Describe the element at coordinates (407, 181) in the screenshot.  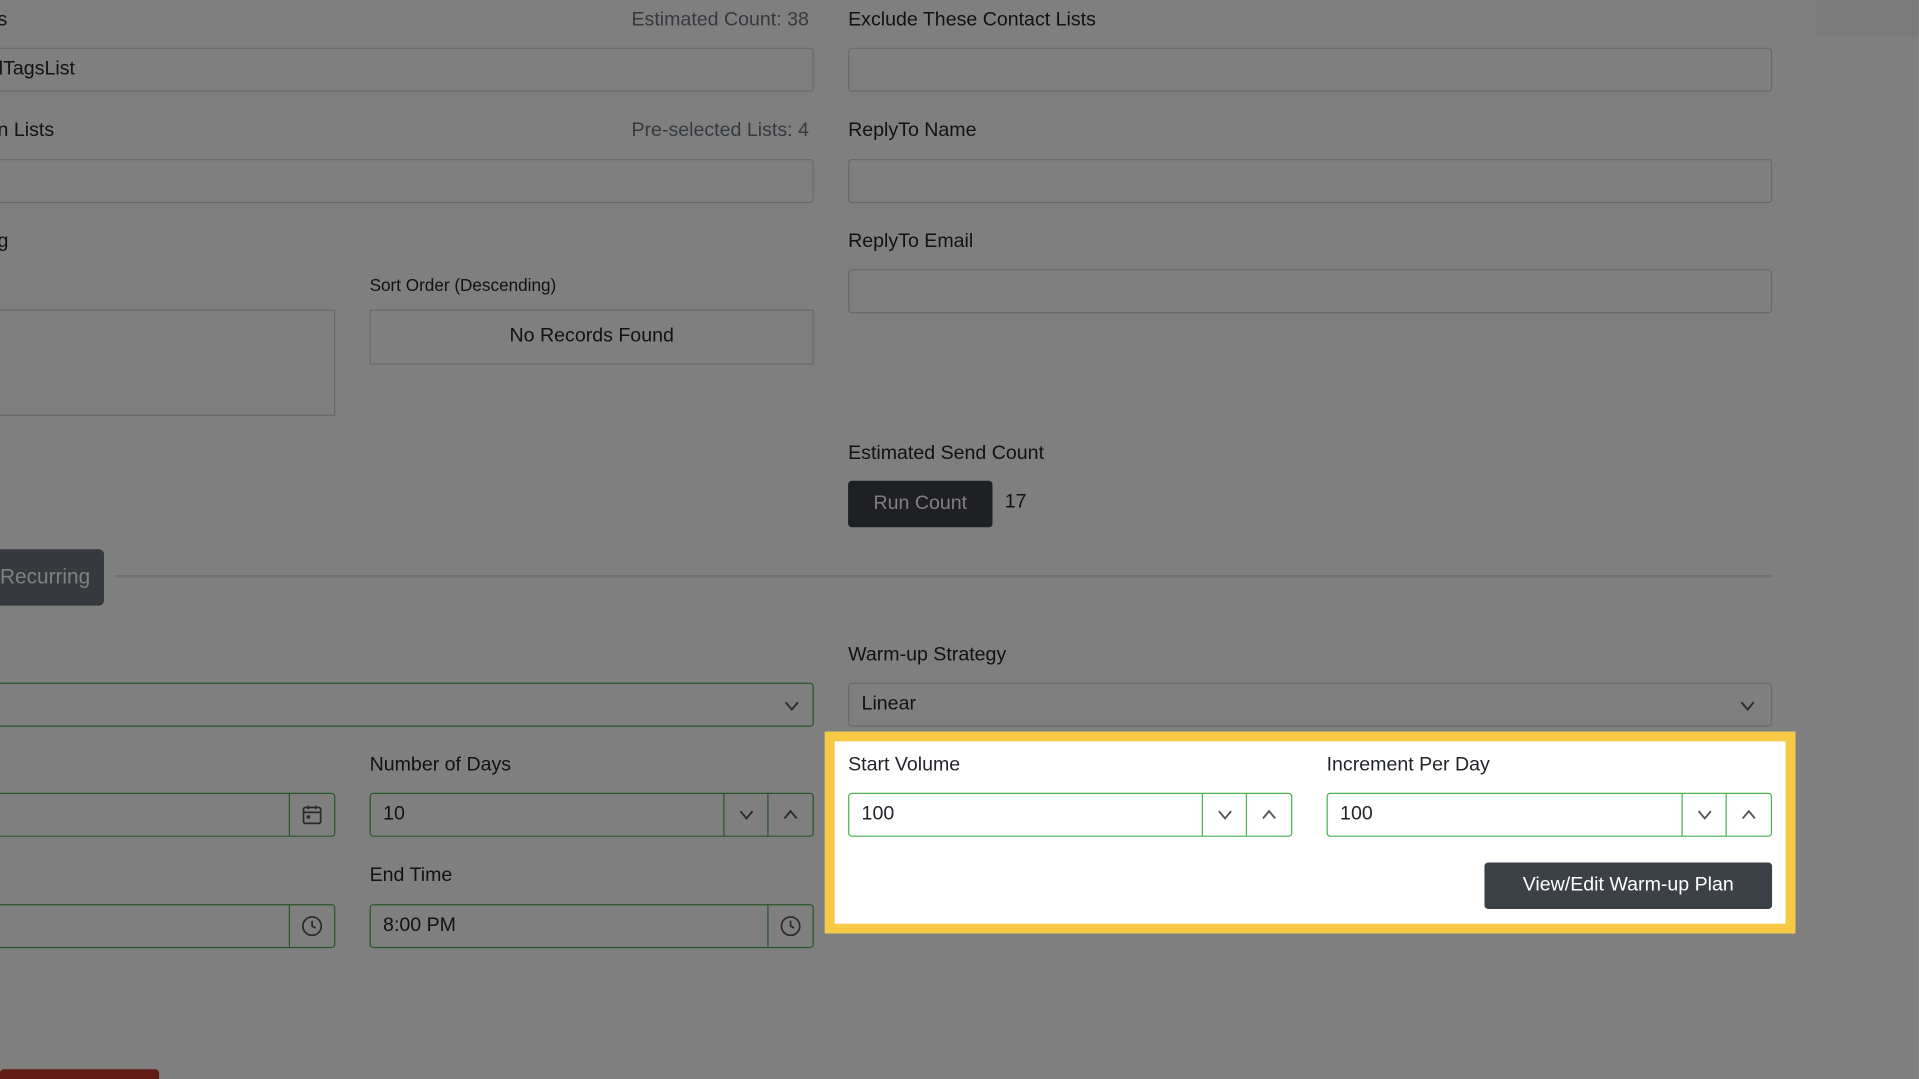
I see `lists-input` at that location.